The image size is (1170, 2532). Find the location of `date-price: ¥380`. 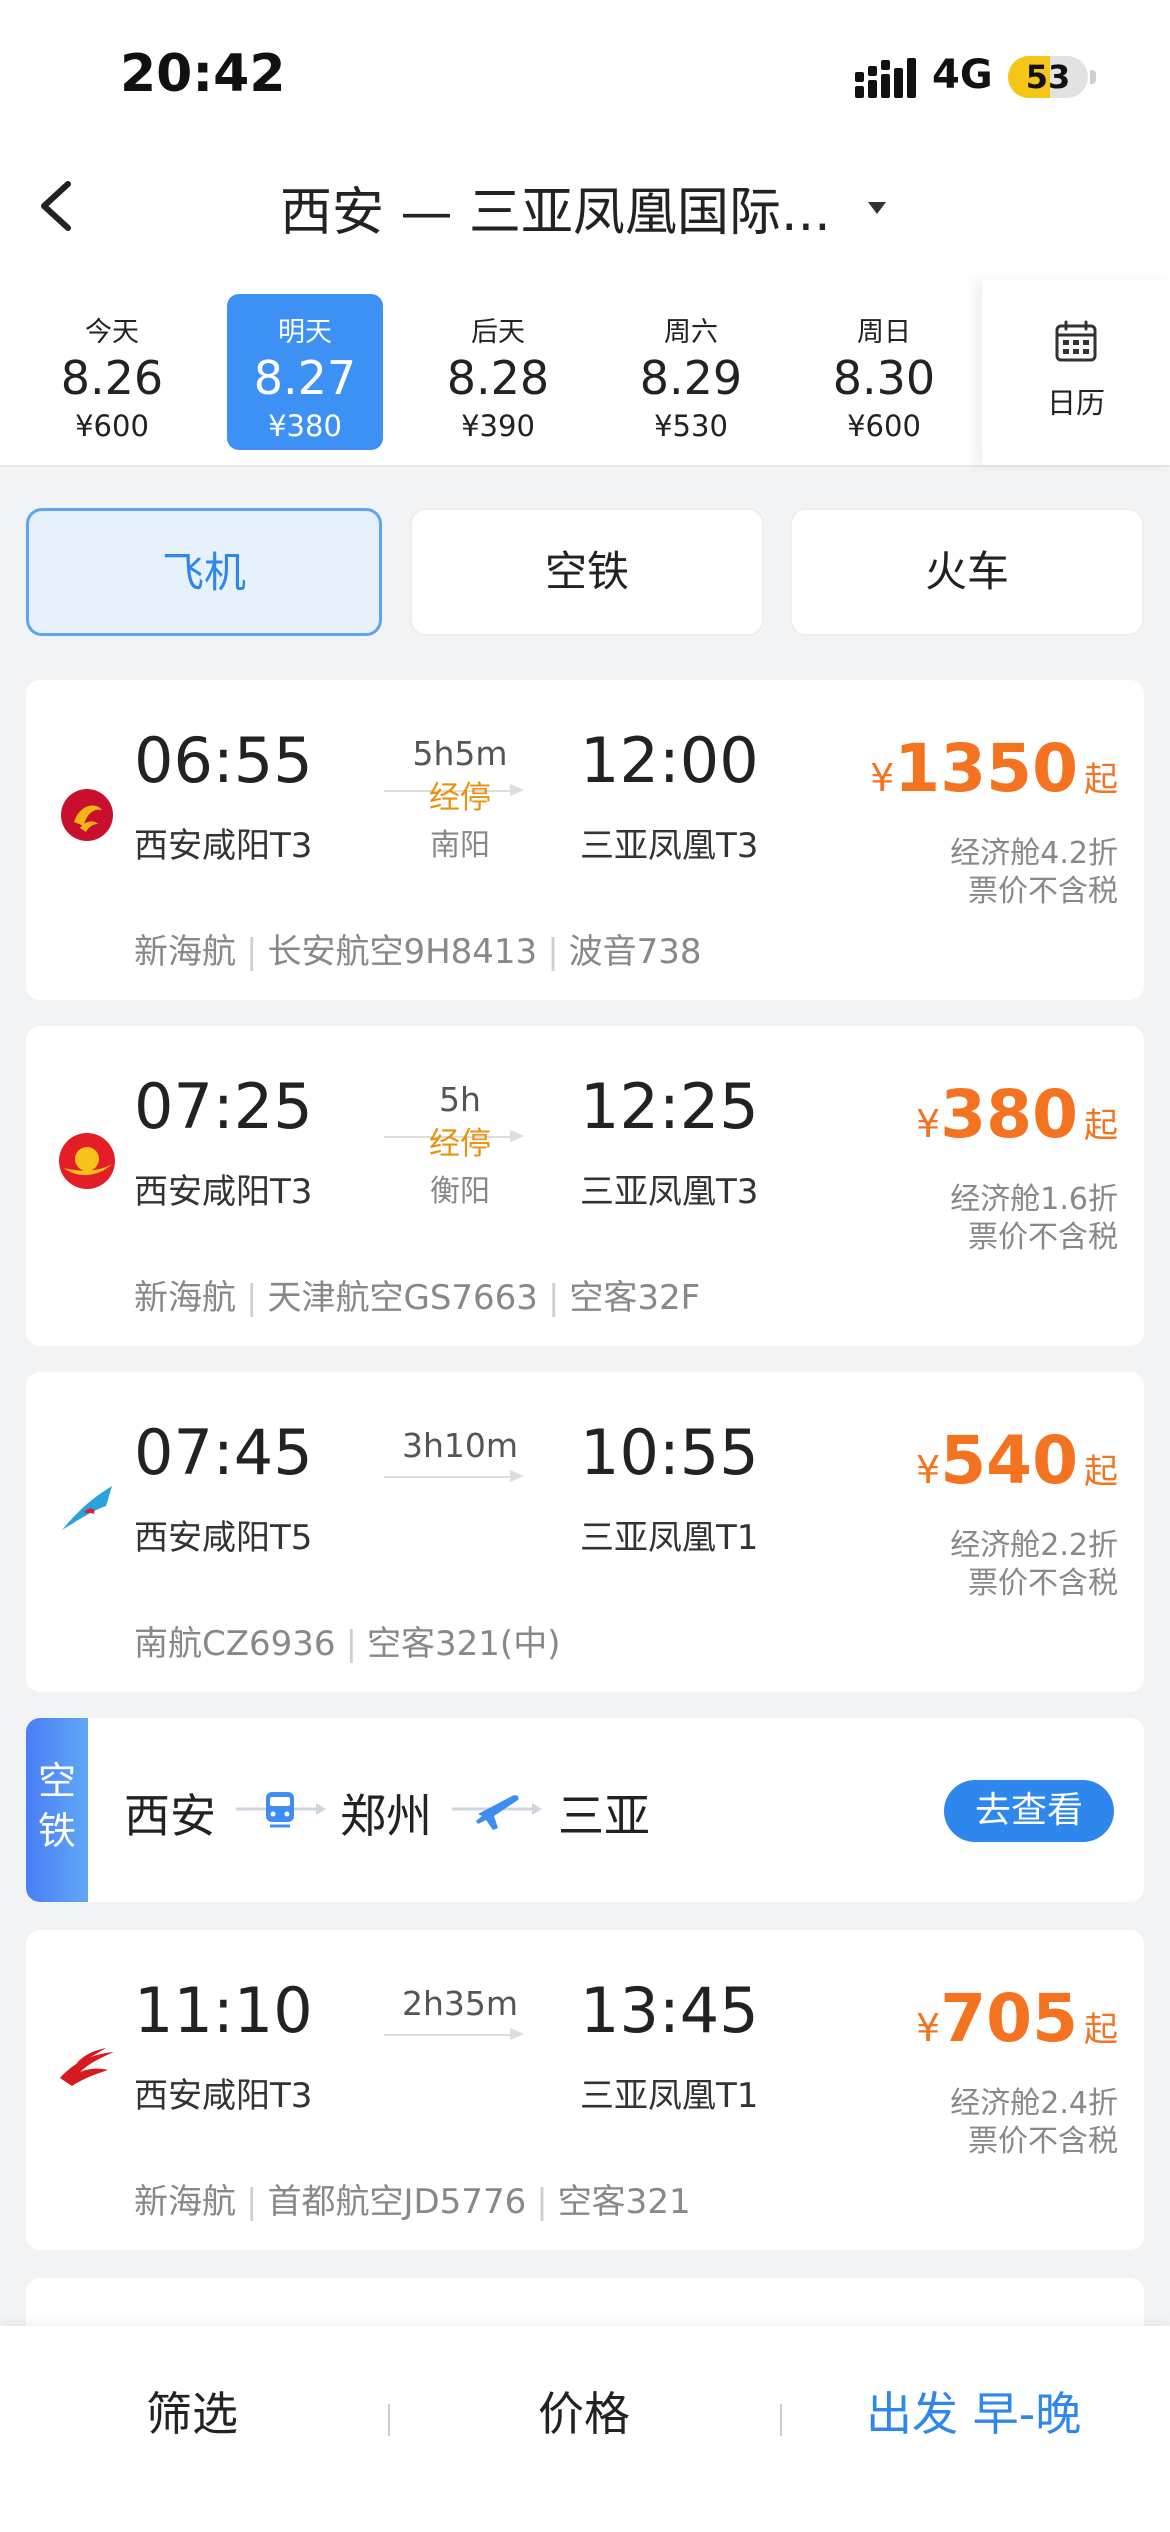

date-price: ¥380 is located at coordinates (305, 426).